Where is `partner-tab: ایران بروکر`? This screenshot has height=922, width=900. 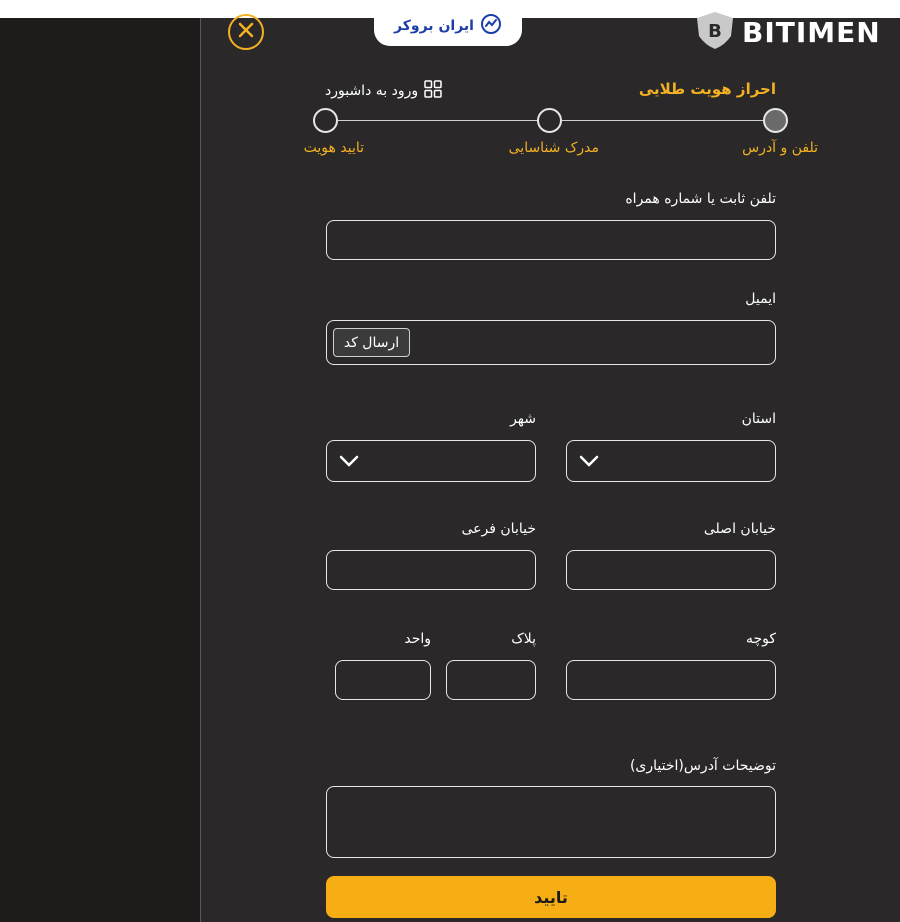 partner-tab: ایران بروکر is located at coordinates (448, 26).